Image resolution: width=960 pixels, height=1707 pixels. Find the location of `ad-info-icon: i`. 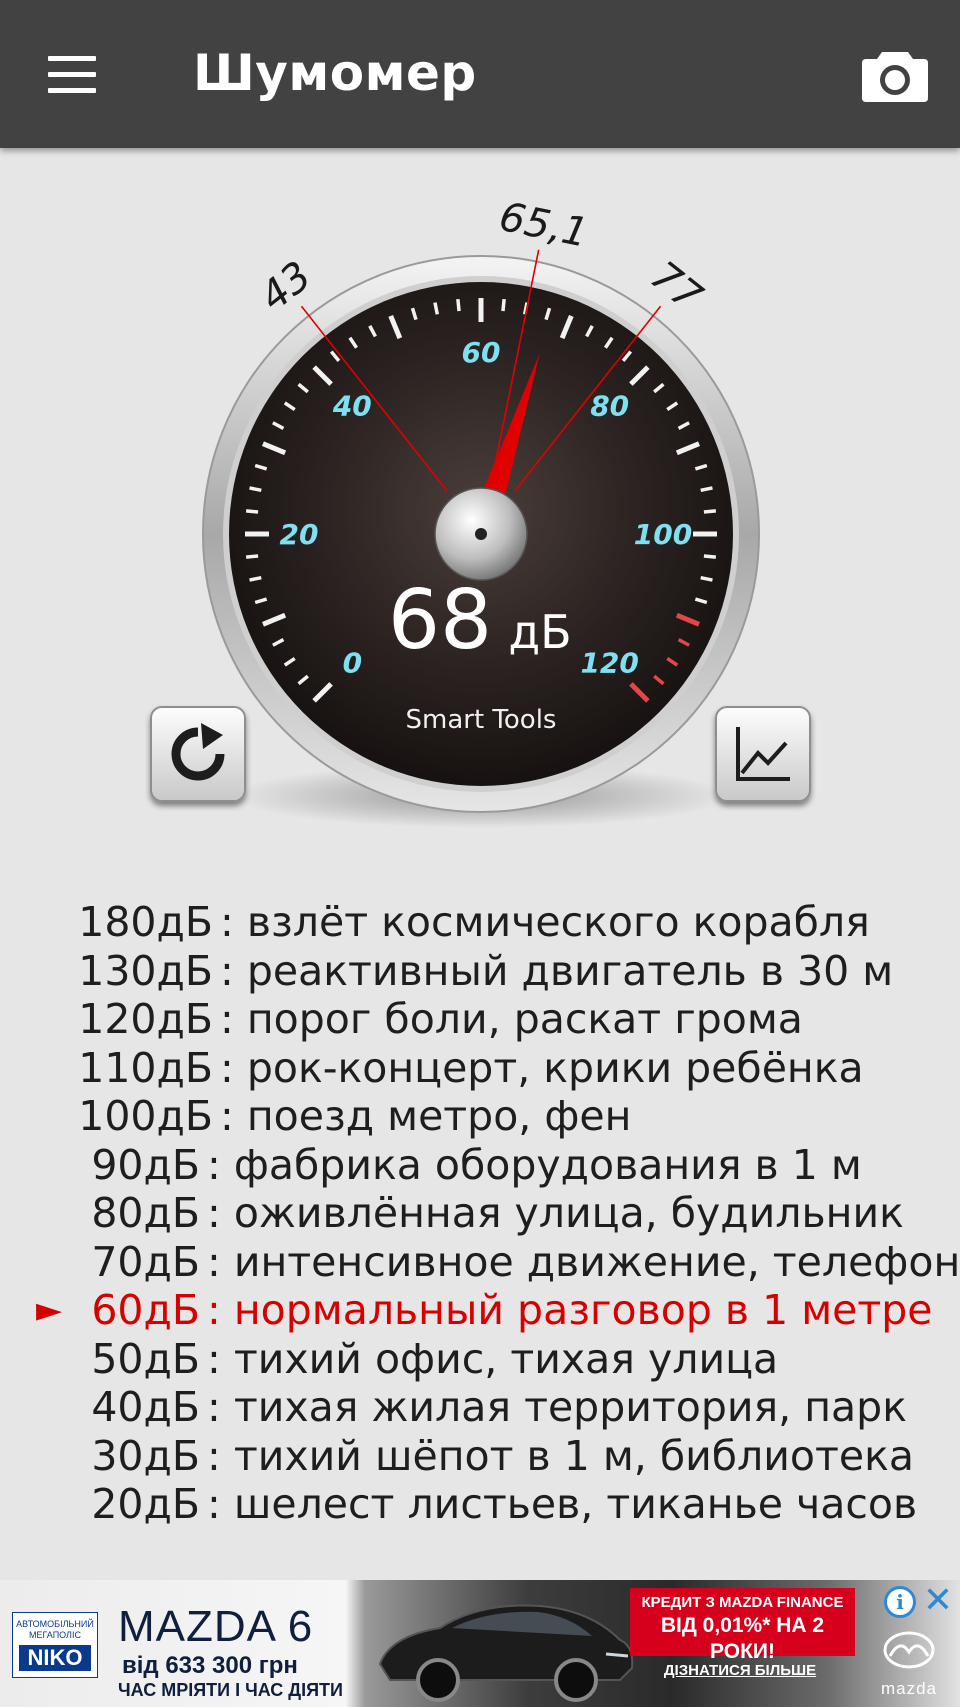

ad-info-icon: i is located at coordinates (900, 1602).